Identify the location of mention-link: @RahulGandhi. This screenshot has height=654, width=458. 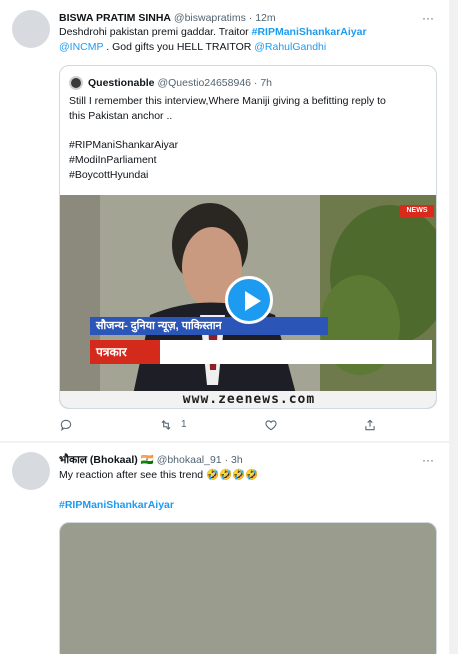
(290, 47).